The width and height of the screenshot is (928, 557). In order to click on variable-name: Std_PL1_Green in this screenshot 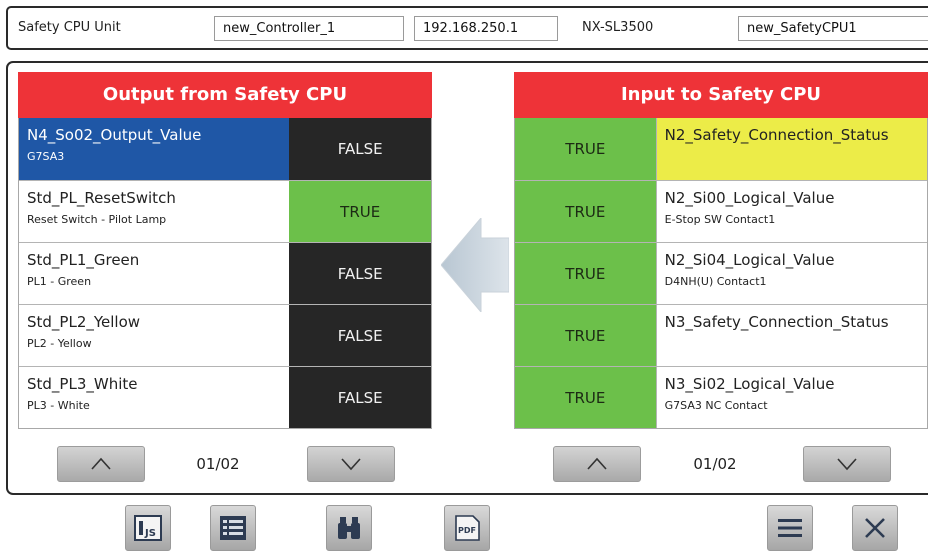, I will do `click(83, 260)`.